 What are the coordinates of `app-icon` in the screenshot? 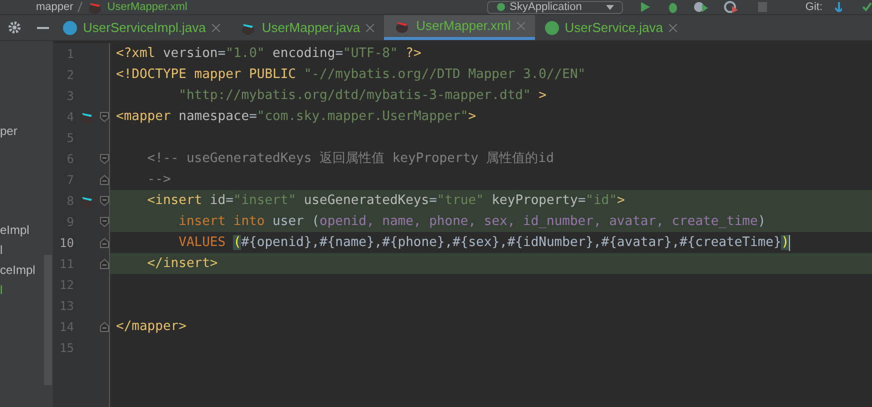 It's located at (501, 7).